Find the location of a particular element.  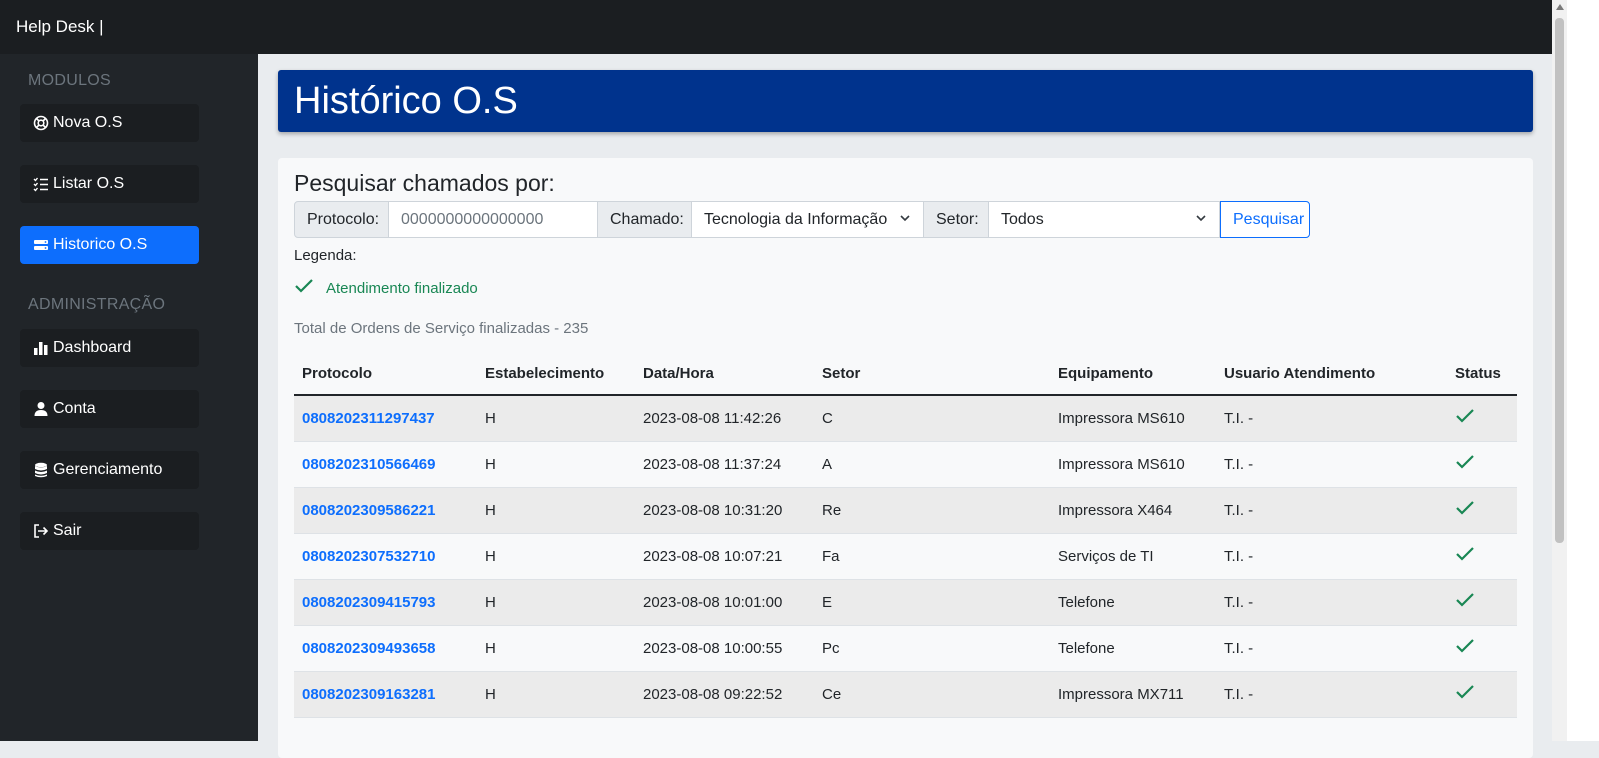

cell-data-hora: 2023-08-08 10:07:21 is located at coordinates (724, 556).